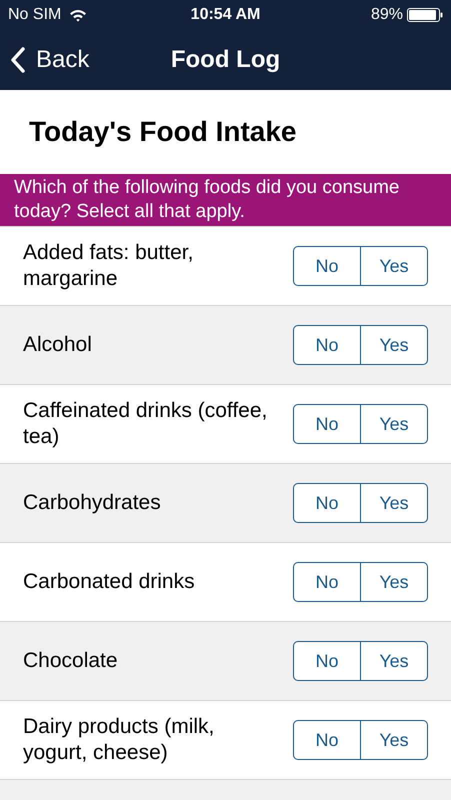  I want to click on food-label: Alcohol, so click(58, 345).